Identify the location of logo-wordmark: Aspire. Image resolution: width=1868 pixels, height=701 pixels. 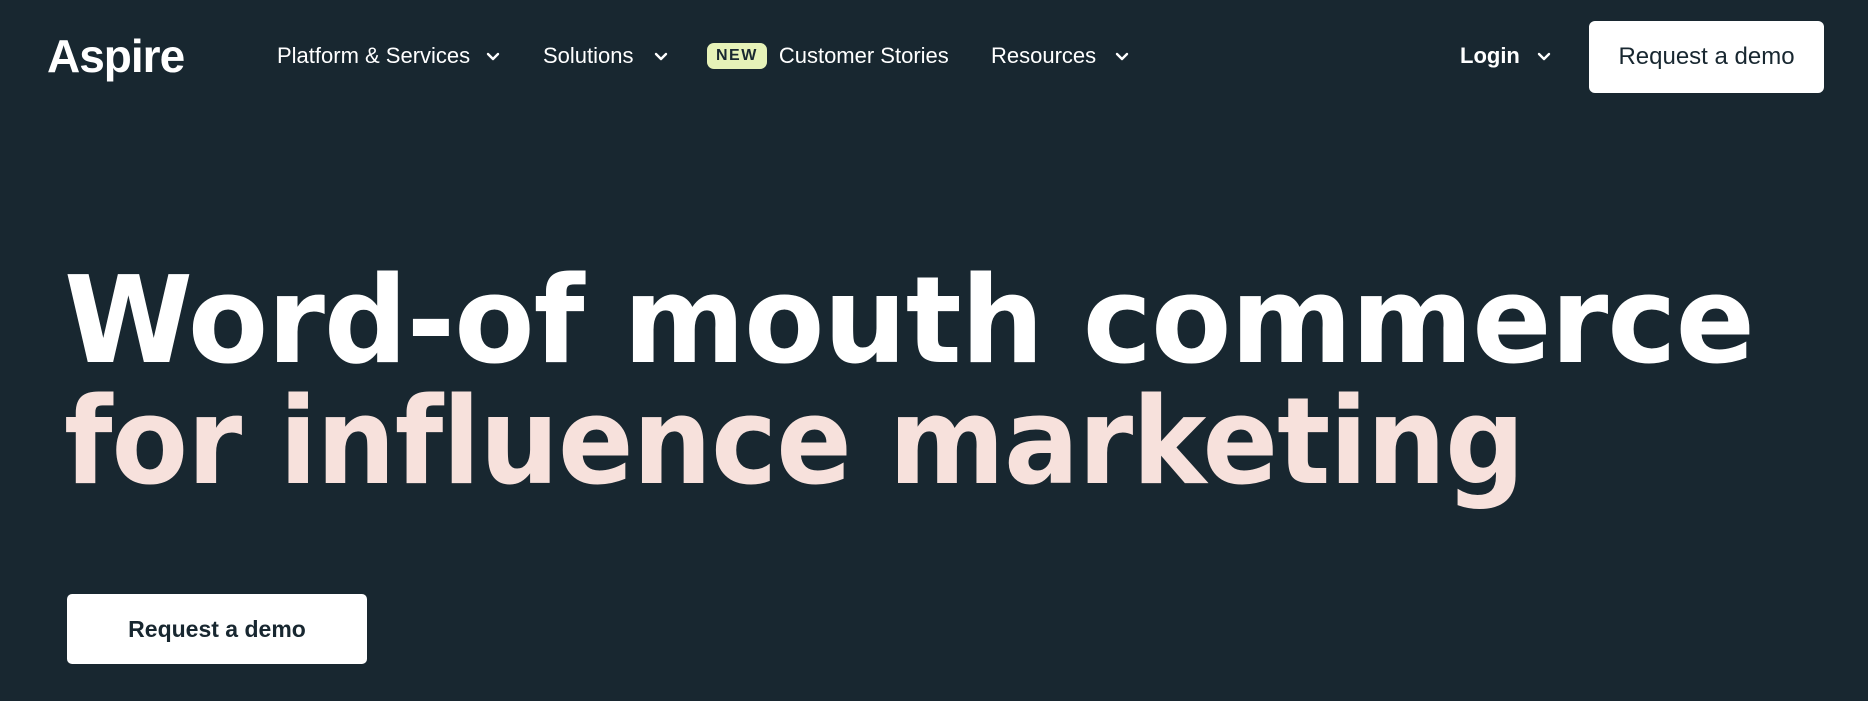
(116, 56).